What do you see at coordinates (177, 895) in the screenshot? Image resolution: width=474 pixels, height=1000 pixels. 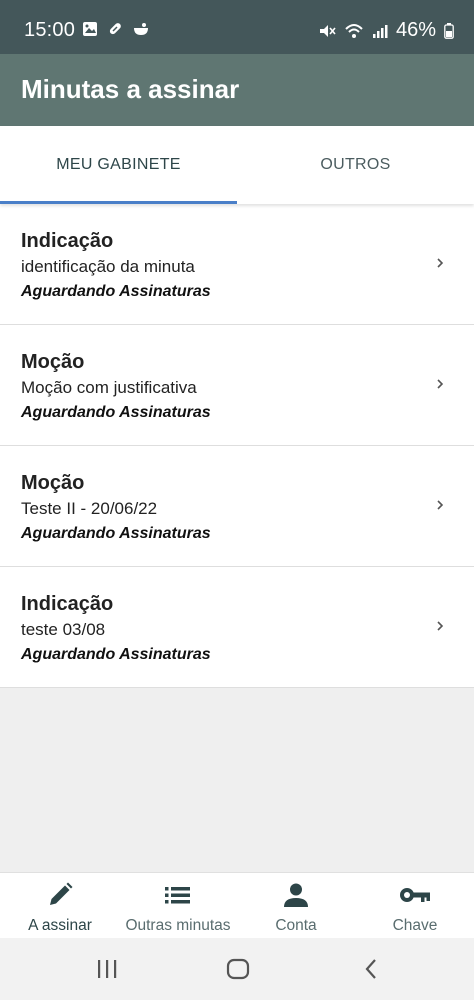 I see `list-icon` at bounding box center [177, 895].